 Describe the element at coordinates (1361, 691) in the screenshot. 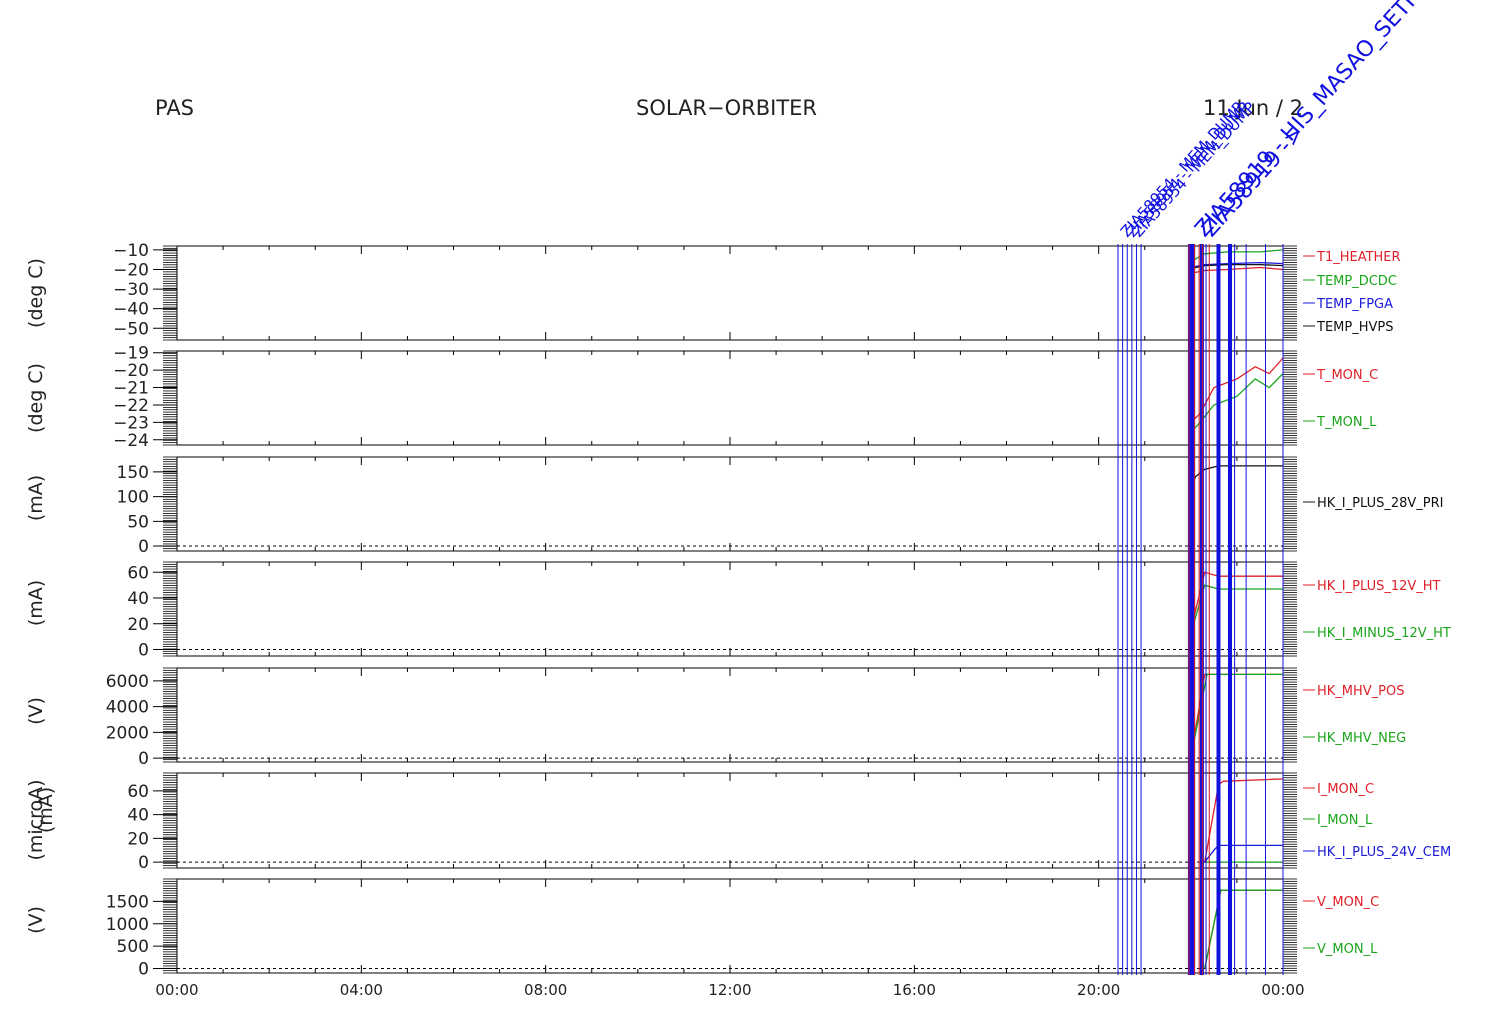

I see `legend-label: HK_MHV_POS` at that location.